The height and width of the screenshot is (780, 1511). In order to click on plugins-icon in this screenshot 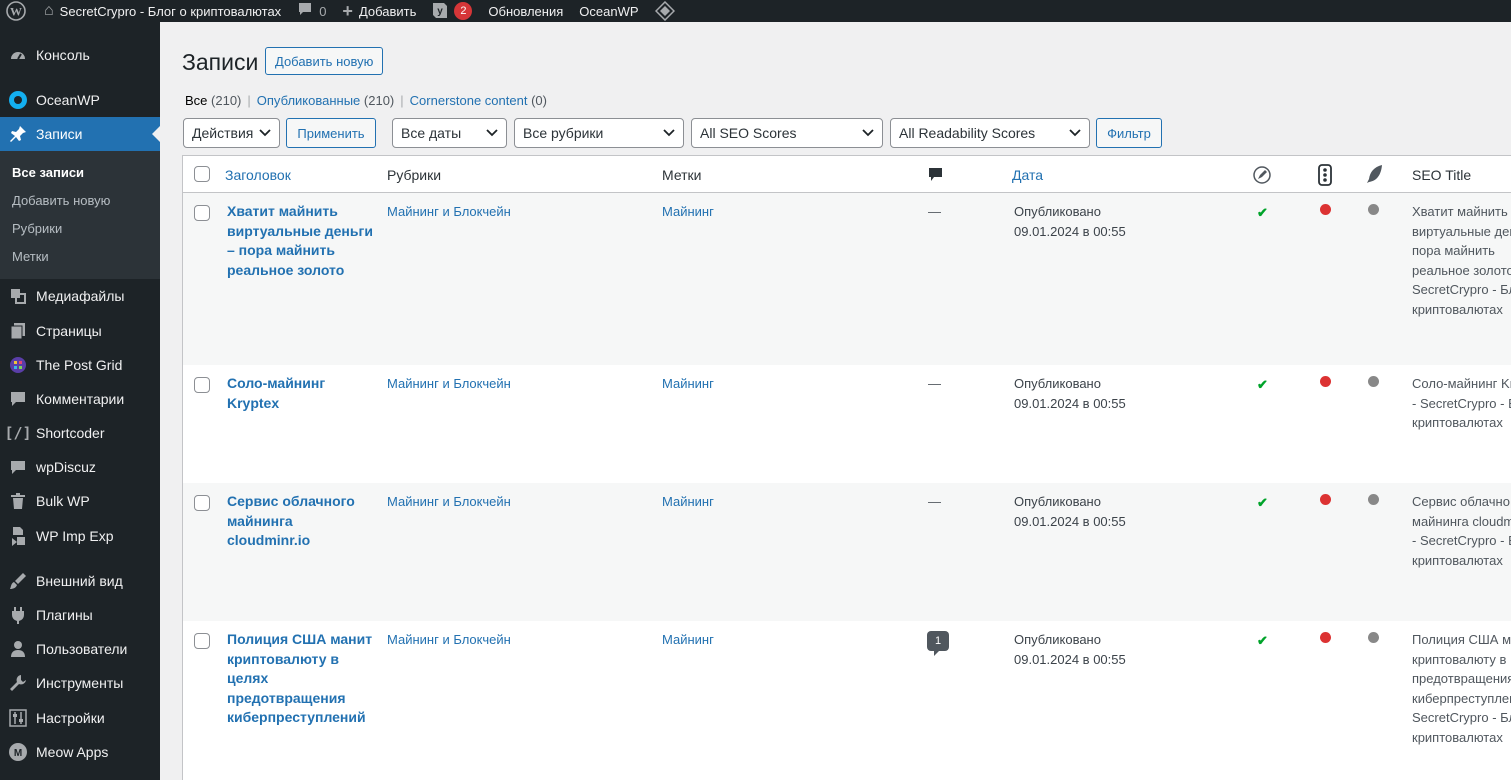, I will do `click(18, 615)`.